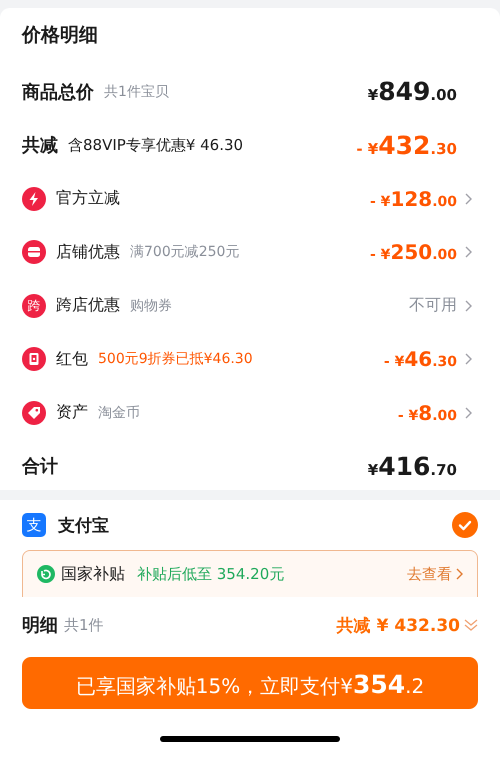 This screenshot has width=500, height=757. Describe the element at coordinates (413, 198) in the screenshot. I see `price: - ¥128.00` at that location.